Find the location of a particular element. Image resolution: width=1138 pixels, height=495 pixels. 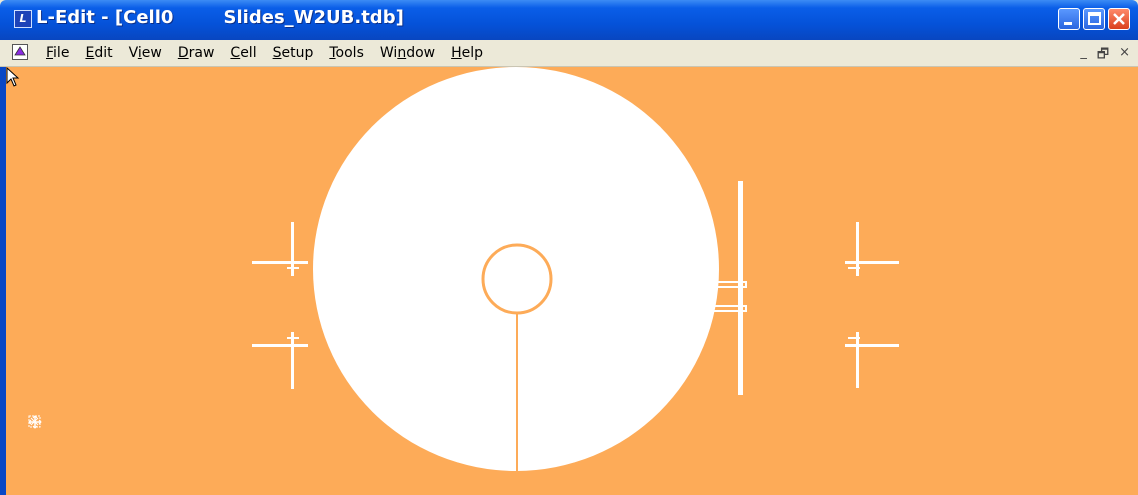

menu-items: File Edit View Draw Cell Setup Tools Window Help is located at coordinates (264, 53).